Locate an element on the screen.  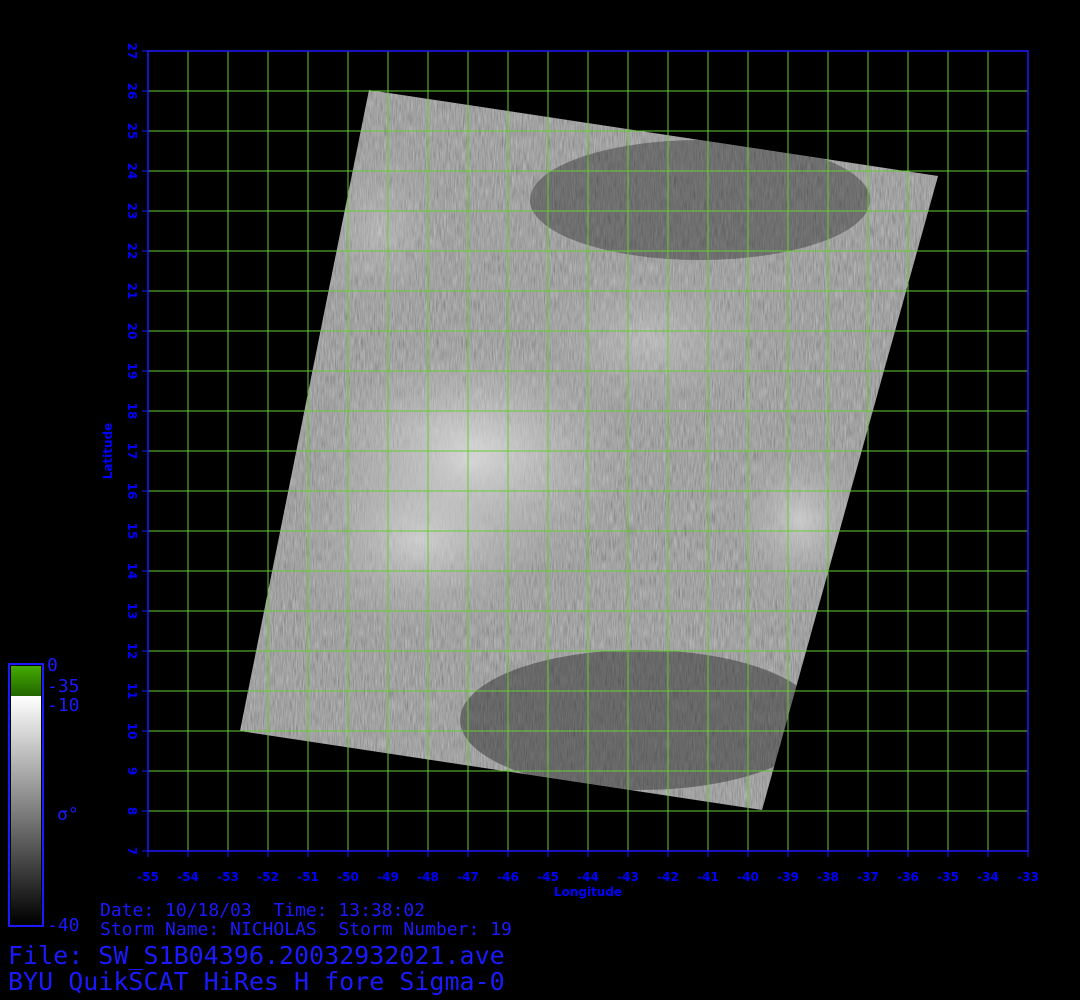
colorbar-top-value: 0 is located at coordinates (52, 665).